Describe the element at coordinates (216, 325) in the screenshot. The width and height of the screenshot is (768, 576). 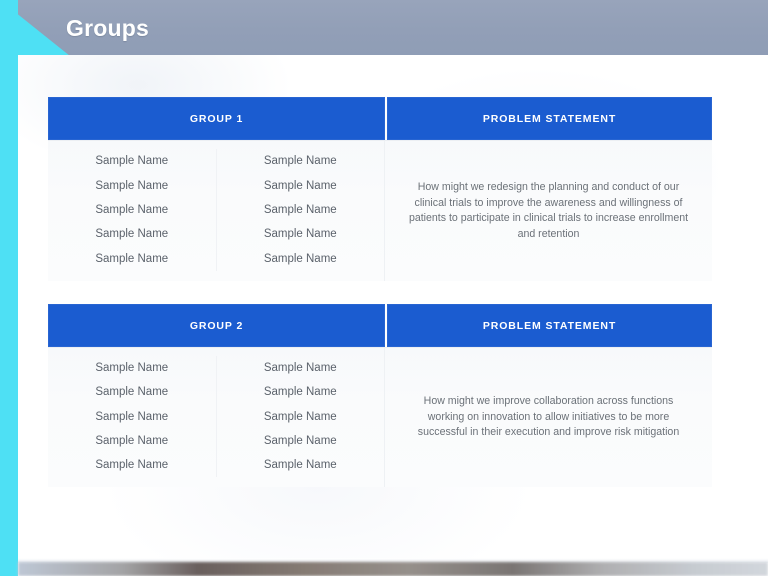
I see `table-2-group-header: GROUP 2` at that location.